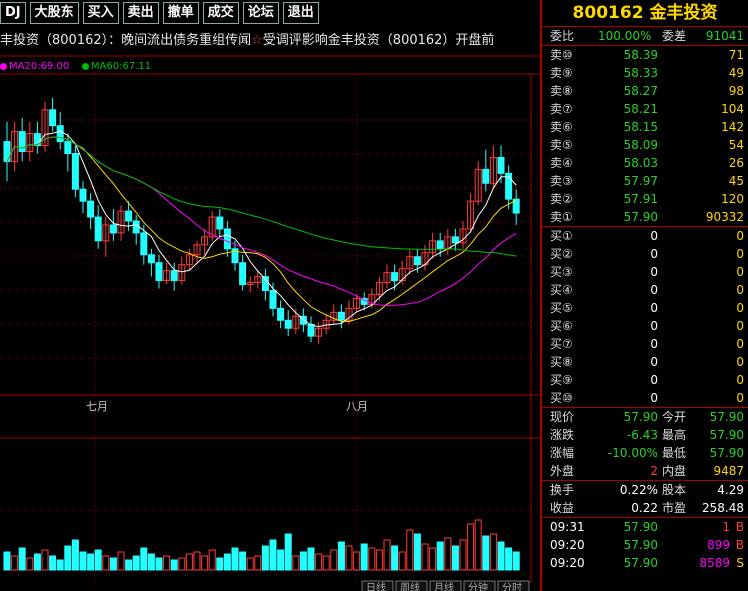 The image size is (748, 591). I want to click on trade-volume: 899, so click(718, 545).